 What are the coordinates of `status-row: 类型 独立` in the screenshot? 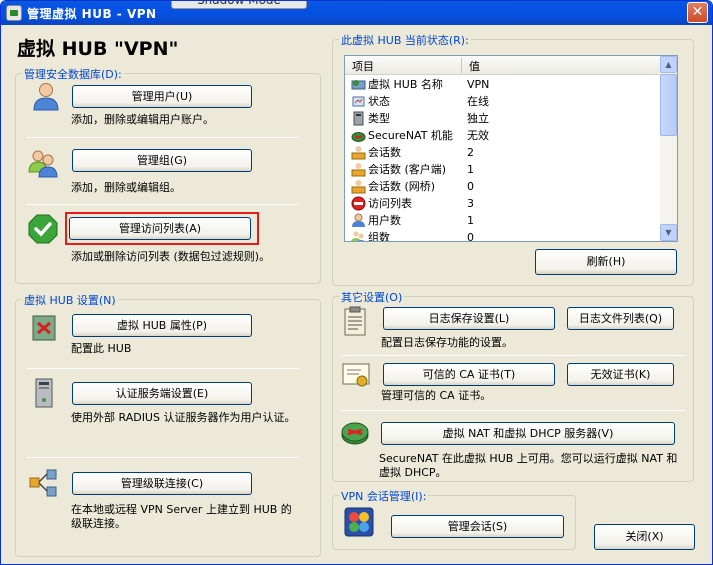 It's located at (503, 118).